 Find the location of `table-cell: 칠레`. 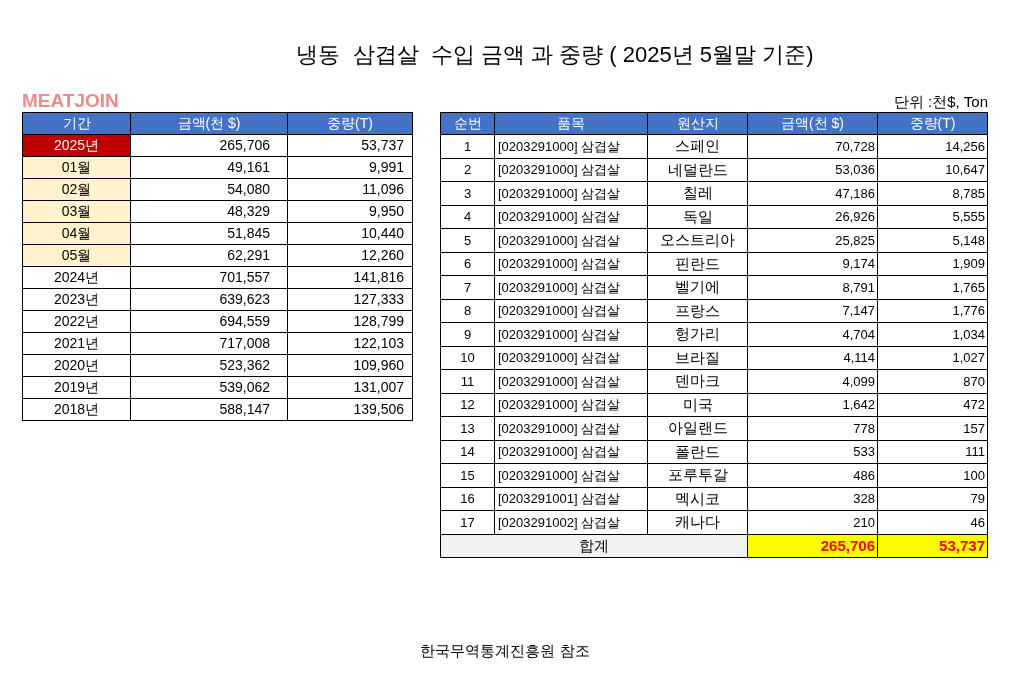

table-cell: 칠레 is located at coordinates (697, 193).